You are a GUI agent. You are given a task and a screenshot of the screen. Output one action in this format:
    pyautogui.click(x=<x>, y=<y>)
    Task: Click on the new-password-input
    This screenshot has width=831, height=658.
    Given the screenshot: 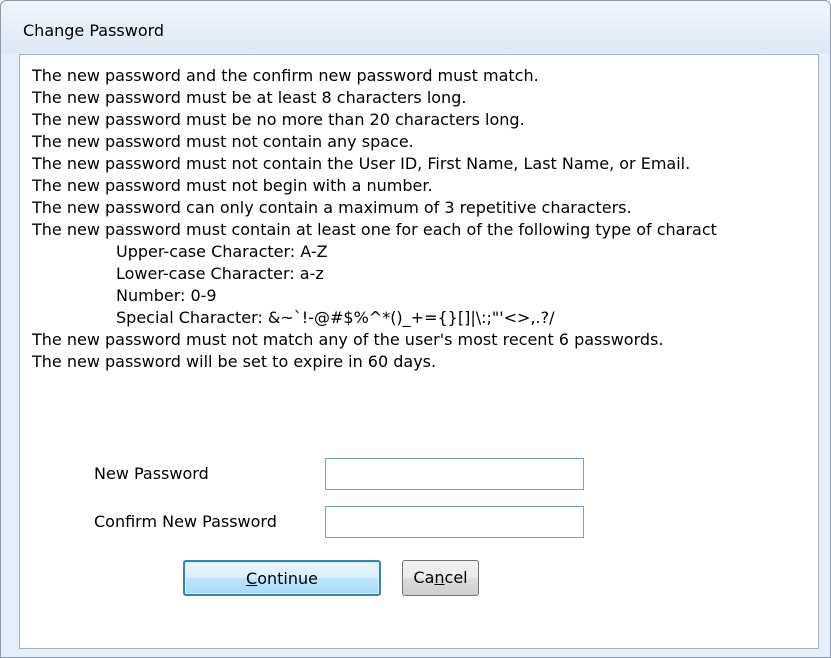 What is the action you would take?
    pyautogui.click(x=454, y=474)
    